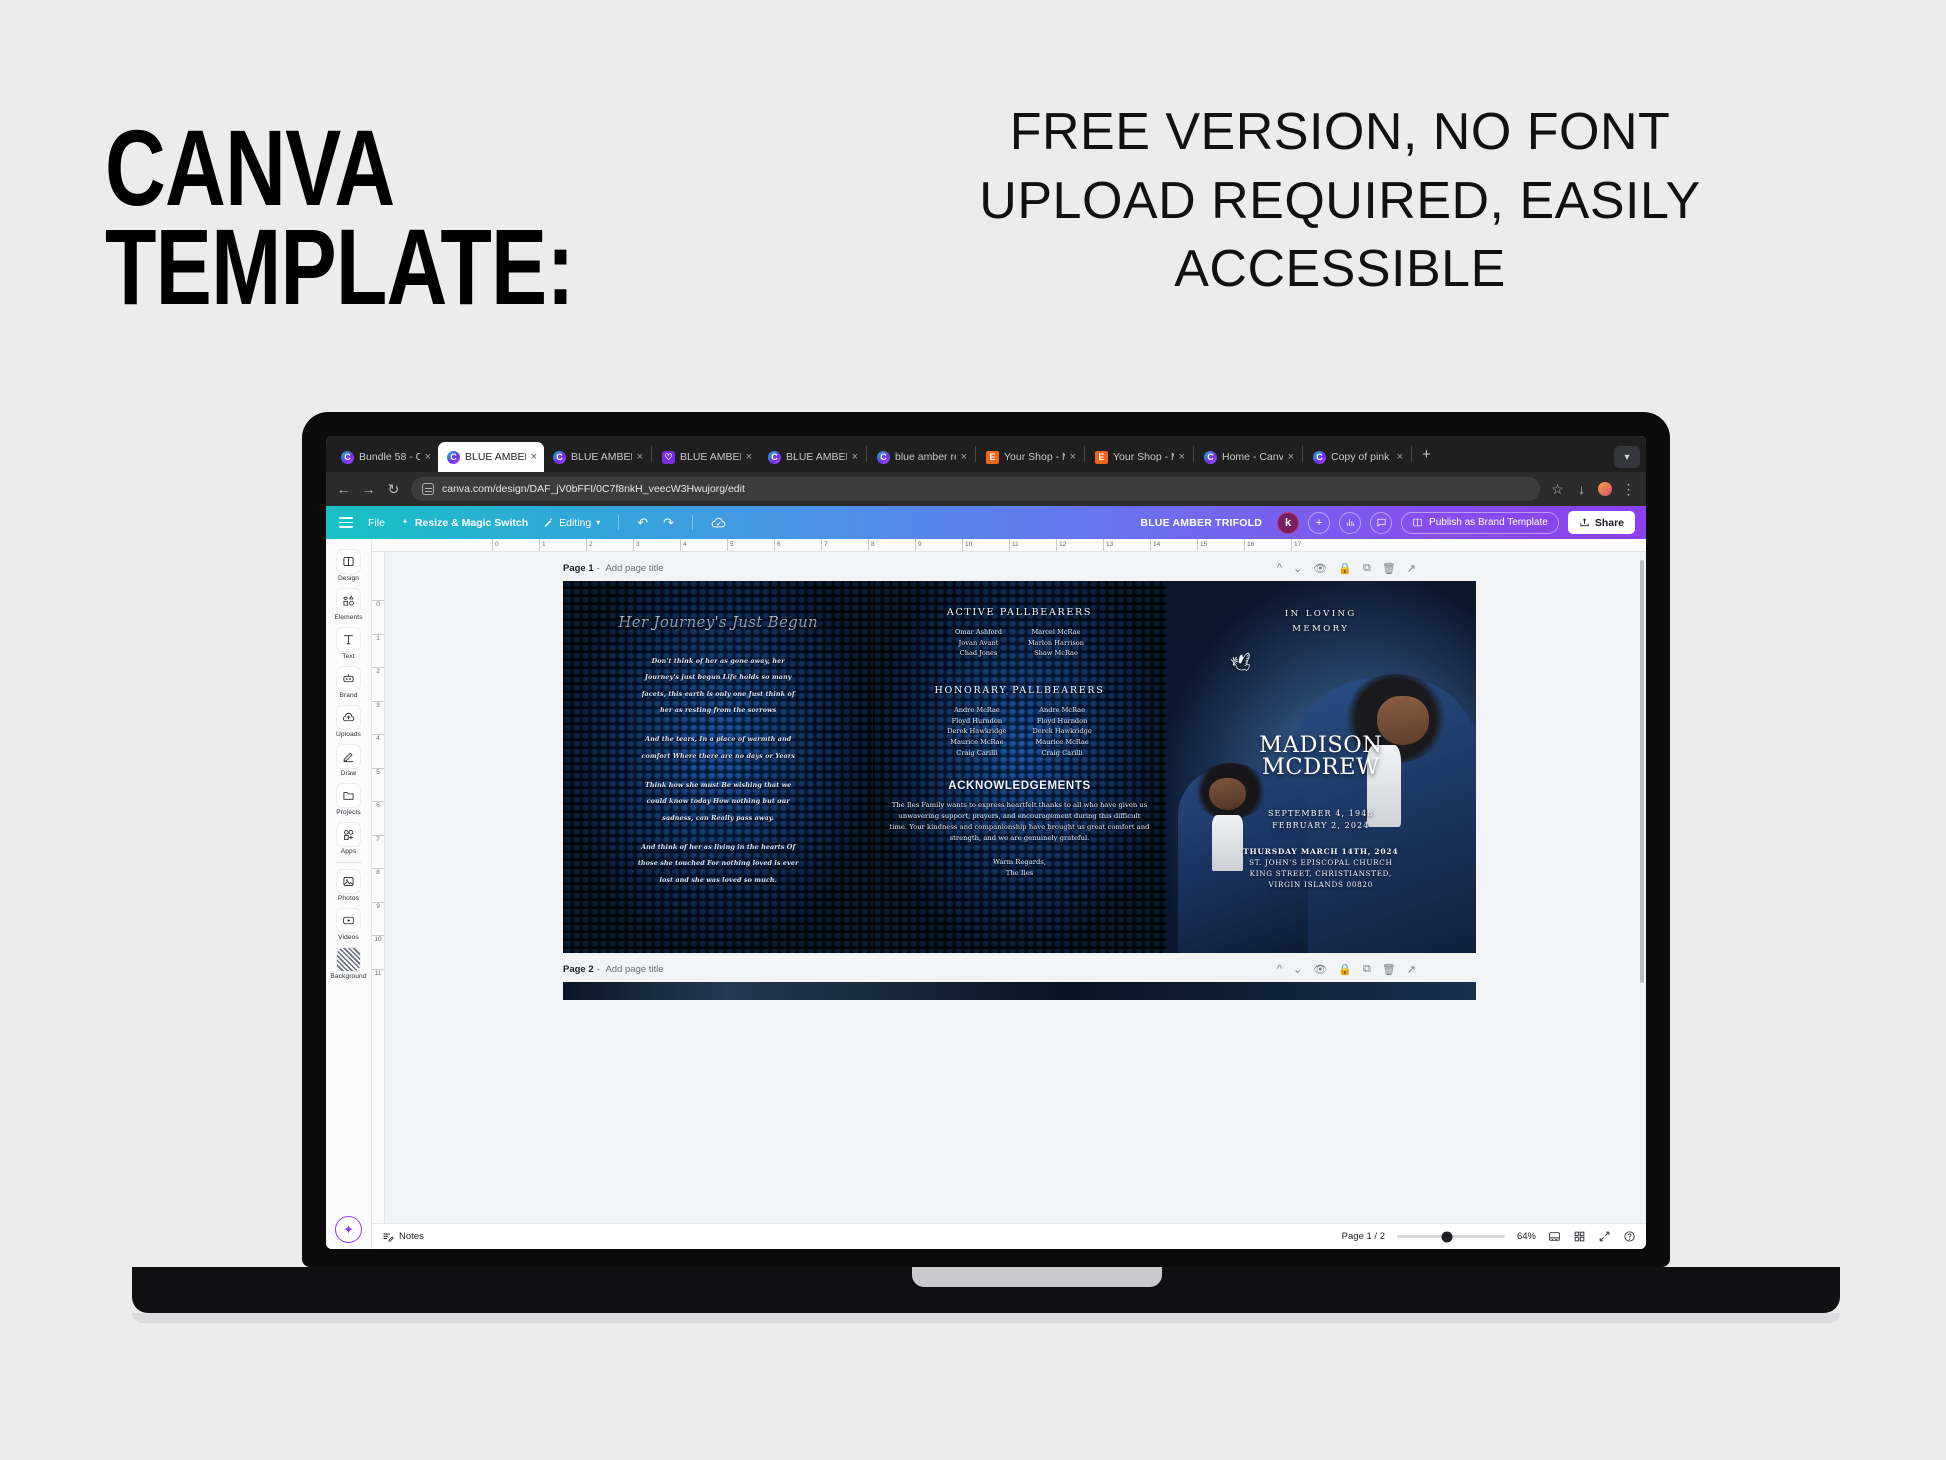  What do you see at coordinates (491, 457) in the screenshot?
I see `browser-tab-active: C BLUE AMBER T ×` at bounding box center [491, 457].